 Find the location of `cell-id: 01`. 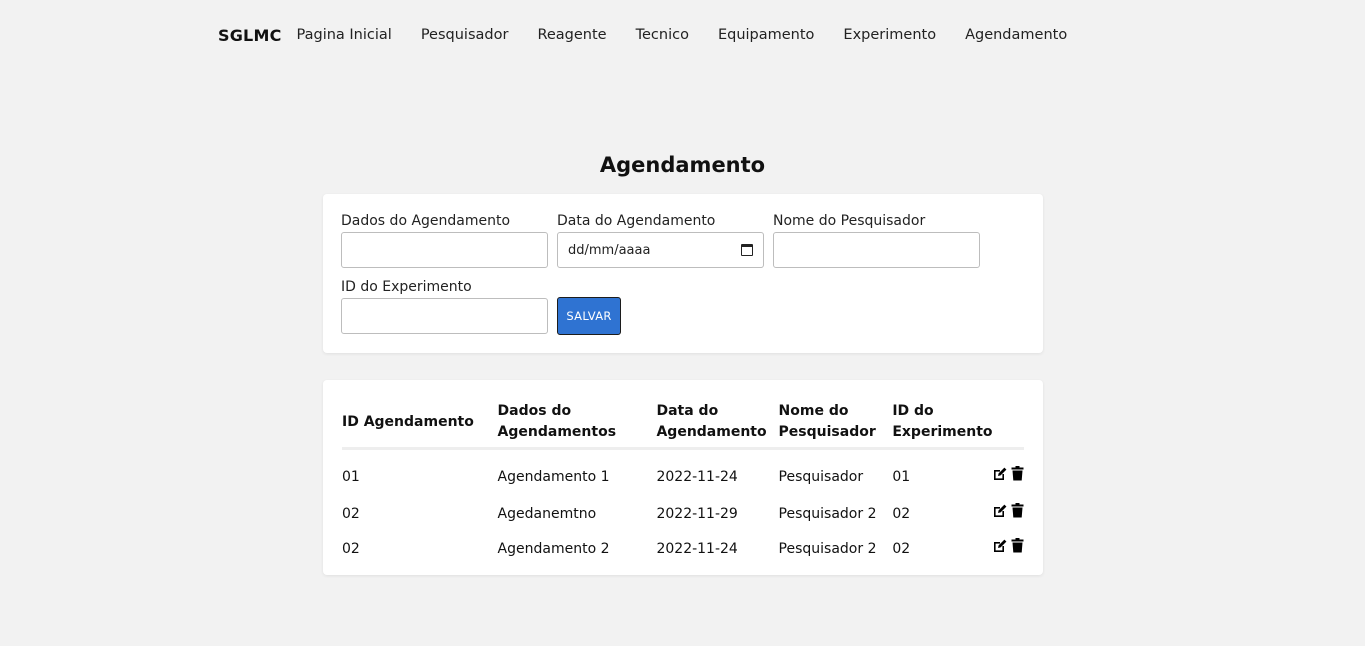

cell-id: 01 is located at coordinates (351, 476).